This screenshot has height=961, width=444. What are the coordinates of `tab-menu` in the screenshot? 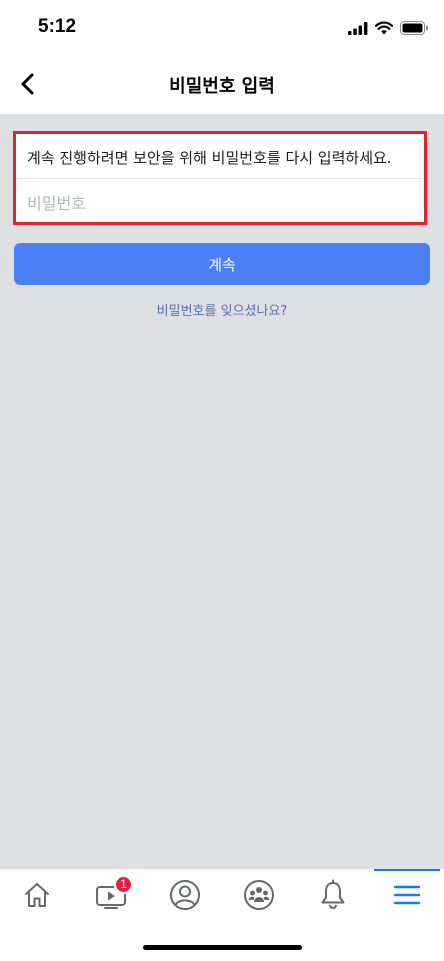 It's located at (407, 895).